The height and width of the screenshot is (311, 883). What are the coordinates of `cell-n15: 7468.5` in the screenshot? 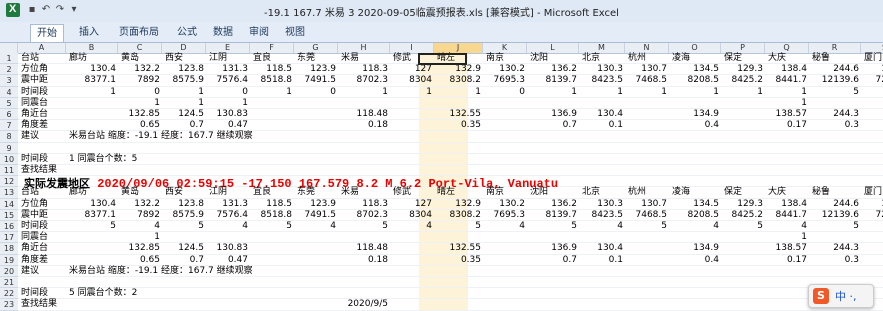 It's located at (646, 215).